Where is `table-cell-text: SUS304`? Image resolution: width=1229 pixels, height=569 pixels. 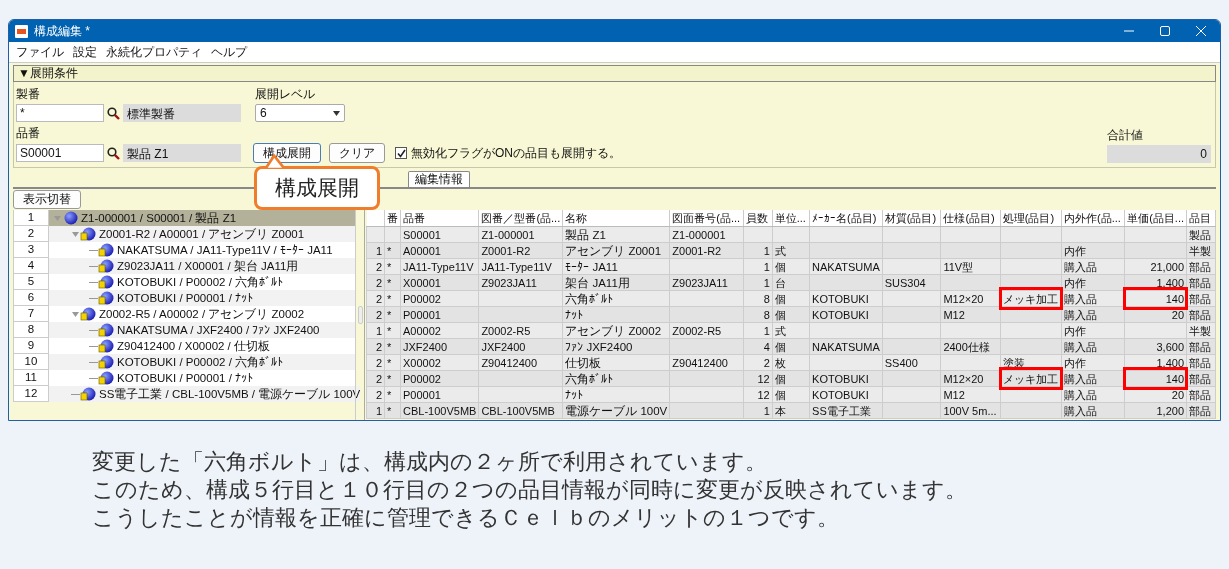
table-cell-text: SUS304 is located at coordinates (905, 282).